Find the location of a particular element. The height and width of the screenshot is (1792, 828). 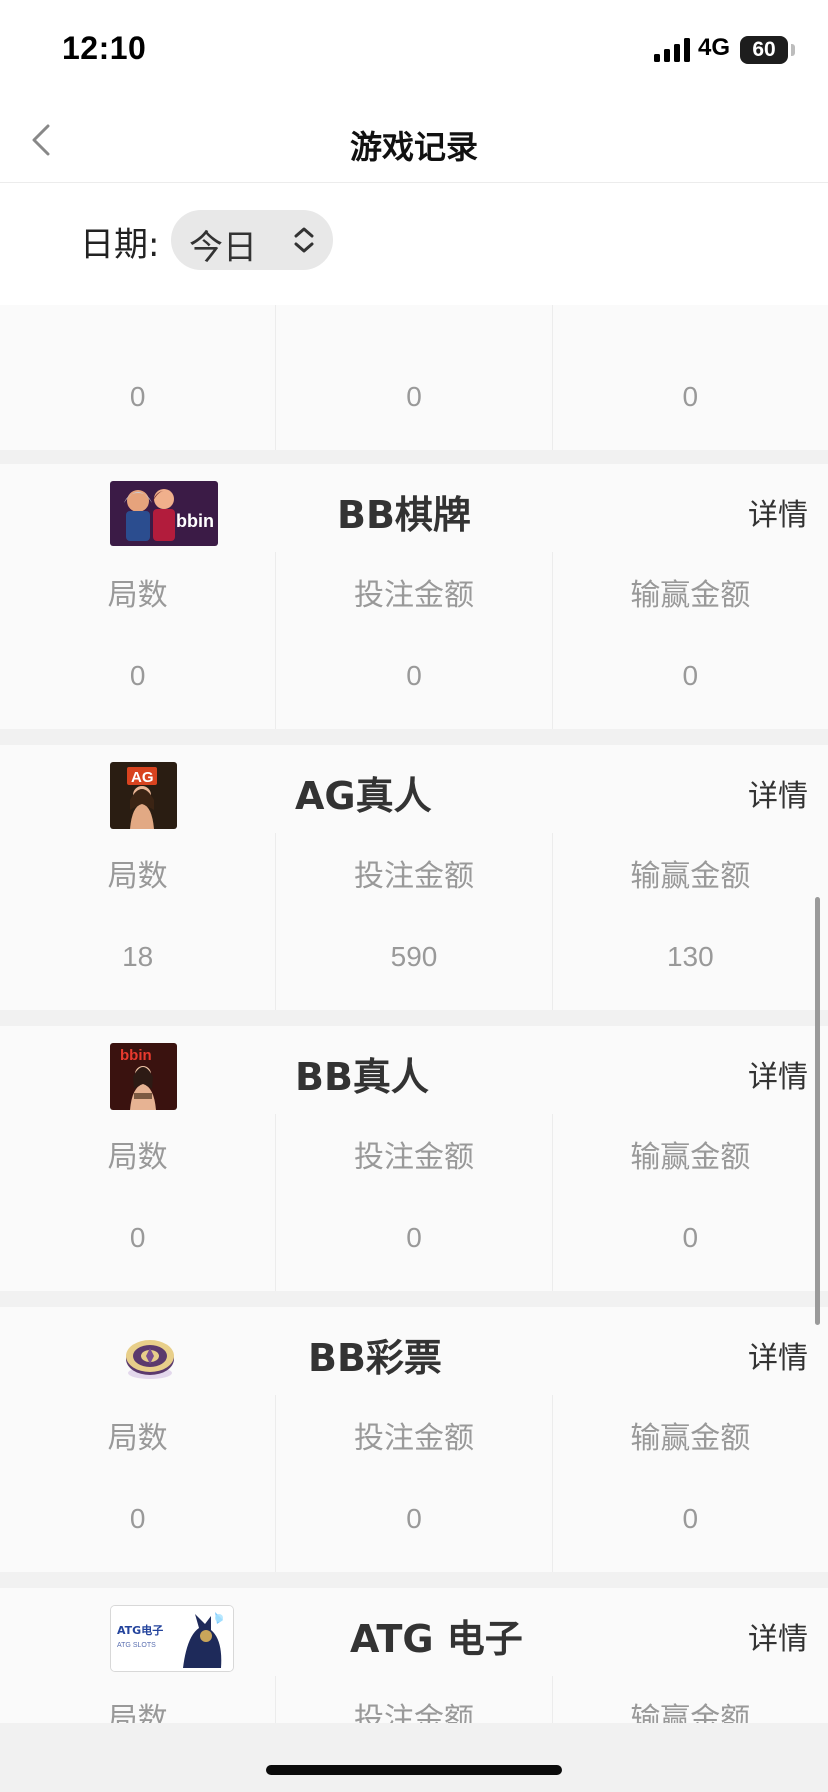

stat-rounds: 局数 18 is located at coordinates (137, 921).